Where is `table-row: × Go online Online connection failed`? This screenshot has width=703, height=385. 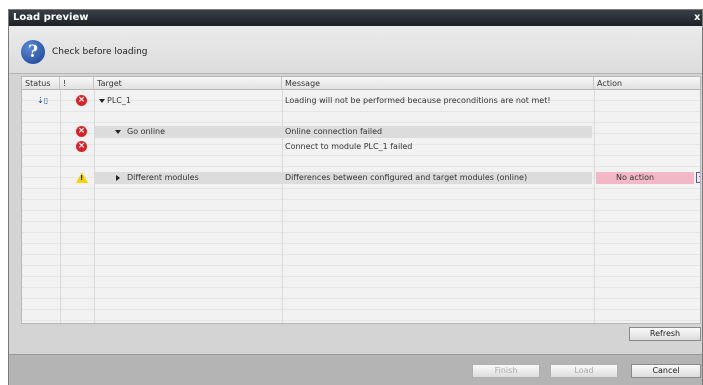
table-row: × Go online Online connection failed is located at coordinates (361, 132).